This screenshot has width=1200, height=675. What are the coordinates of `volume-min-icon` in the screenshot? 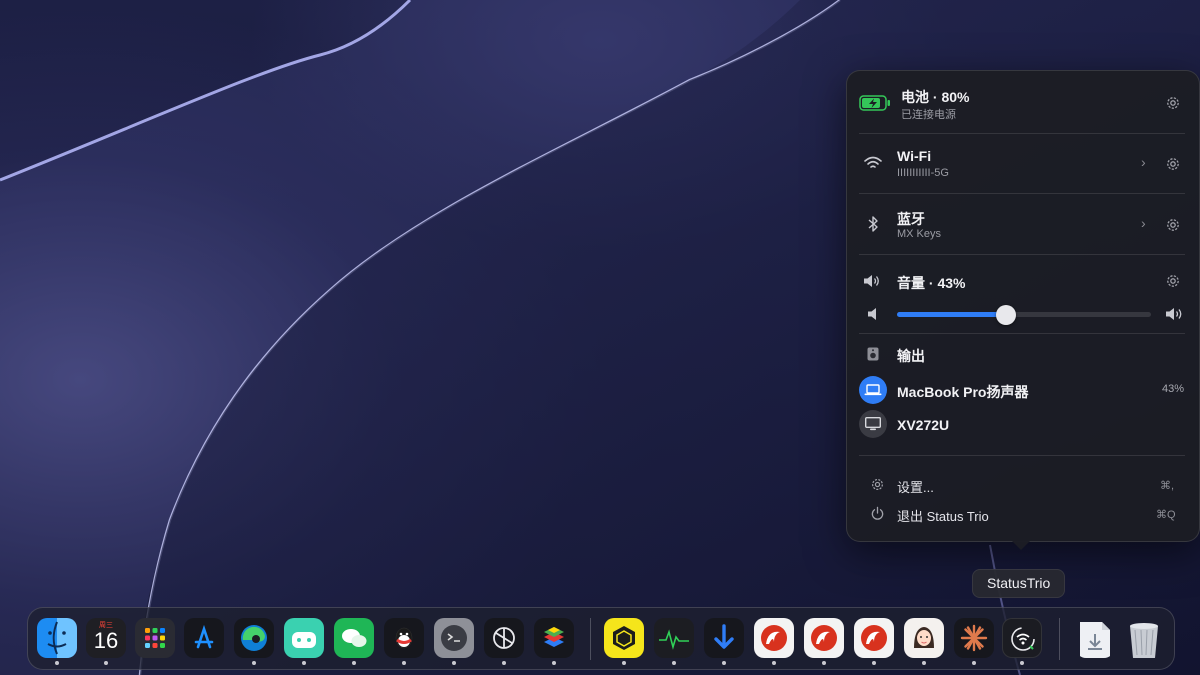 It's located at (872, 314).